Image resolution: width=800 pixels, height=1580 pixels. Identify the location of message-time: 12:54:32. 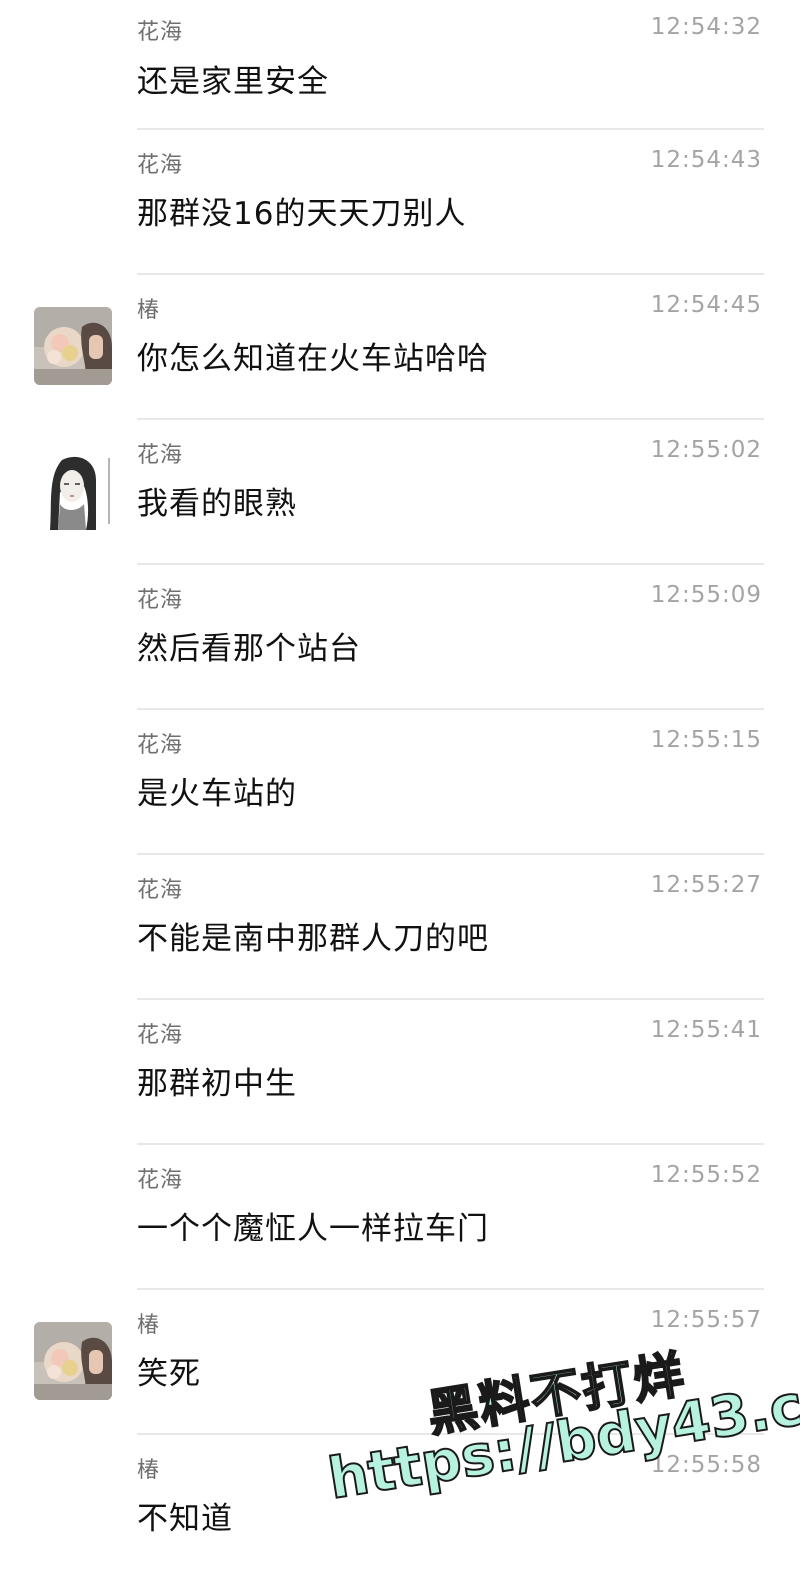
(706, 27).